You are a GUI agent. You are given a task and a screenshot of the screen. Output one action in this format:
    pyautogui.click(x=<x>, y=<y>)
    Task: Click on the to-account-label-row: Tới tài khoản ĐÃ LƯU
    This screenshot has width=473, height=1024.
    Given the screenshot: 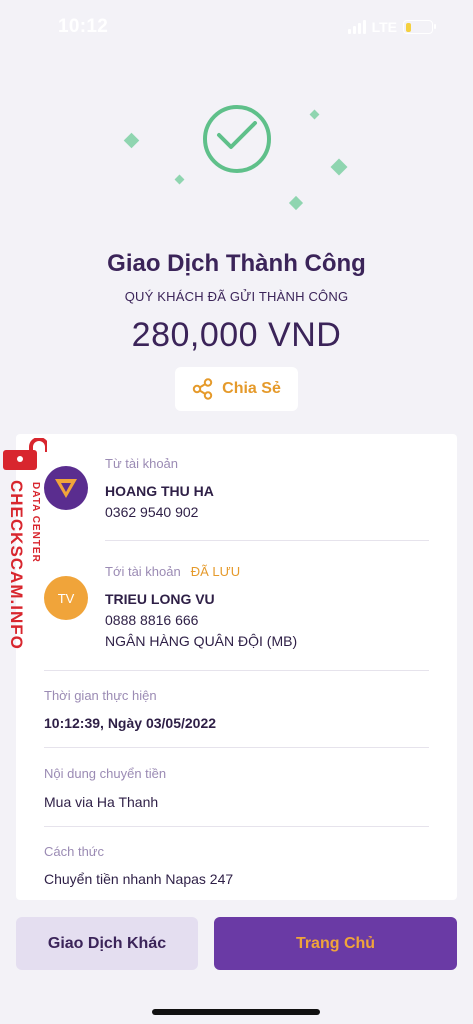 What is the action you would take?
    pyautogui.click(x=172, y=571)
    